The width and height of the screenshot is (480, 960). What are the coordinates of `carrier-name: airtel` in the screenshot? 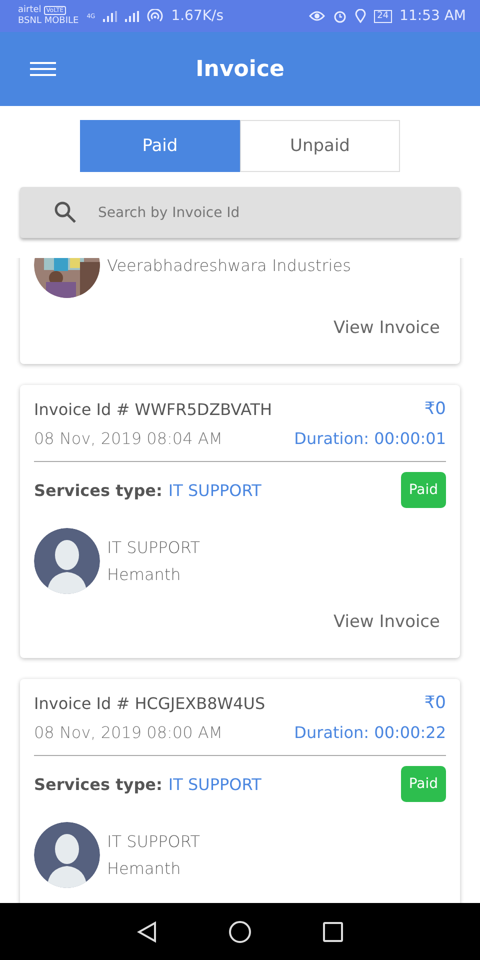 It's located at (30, 10).